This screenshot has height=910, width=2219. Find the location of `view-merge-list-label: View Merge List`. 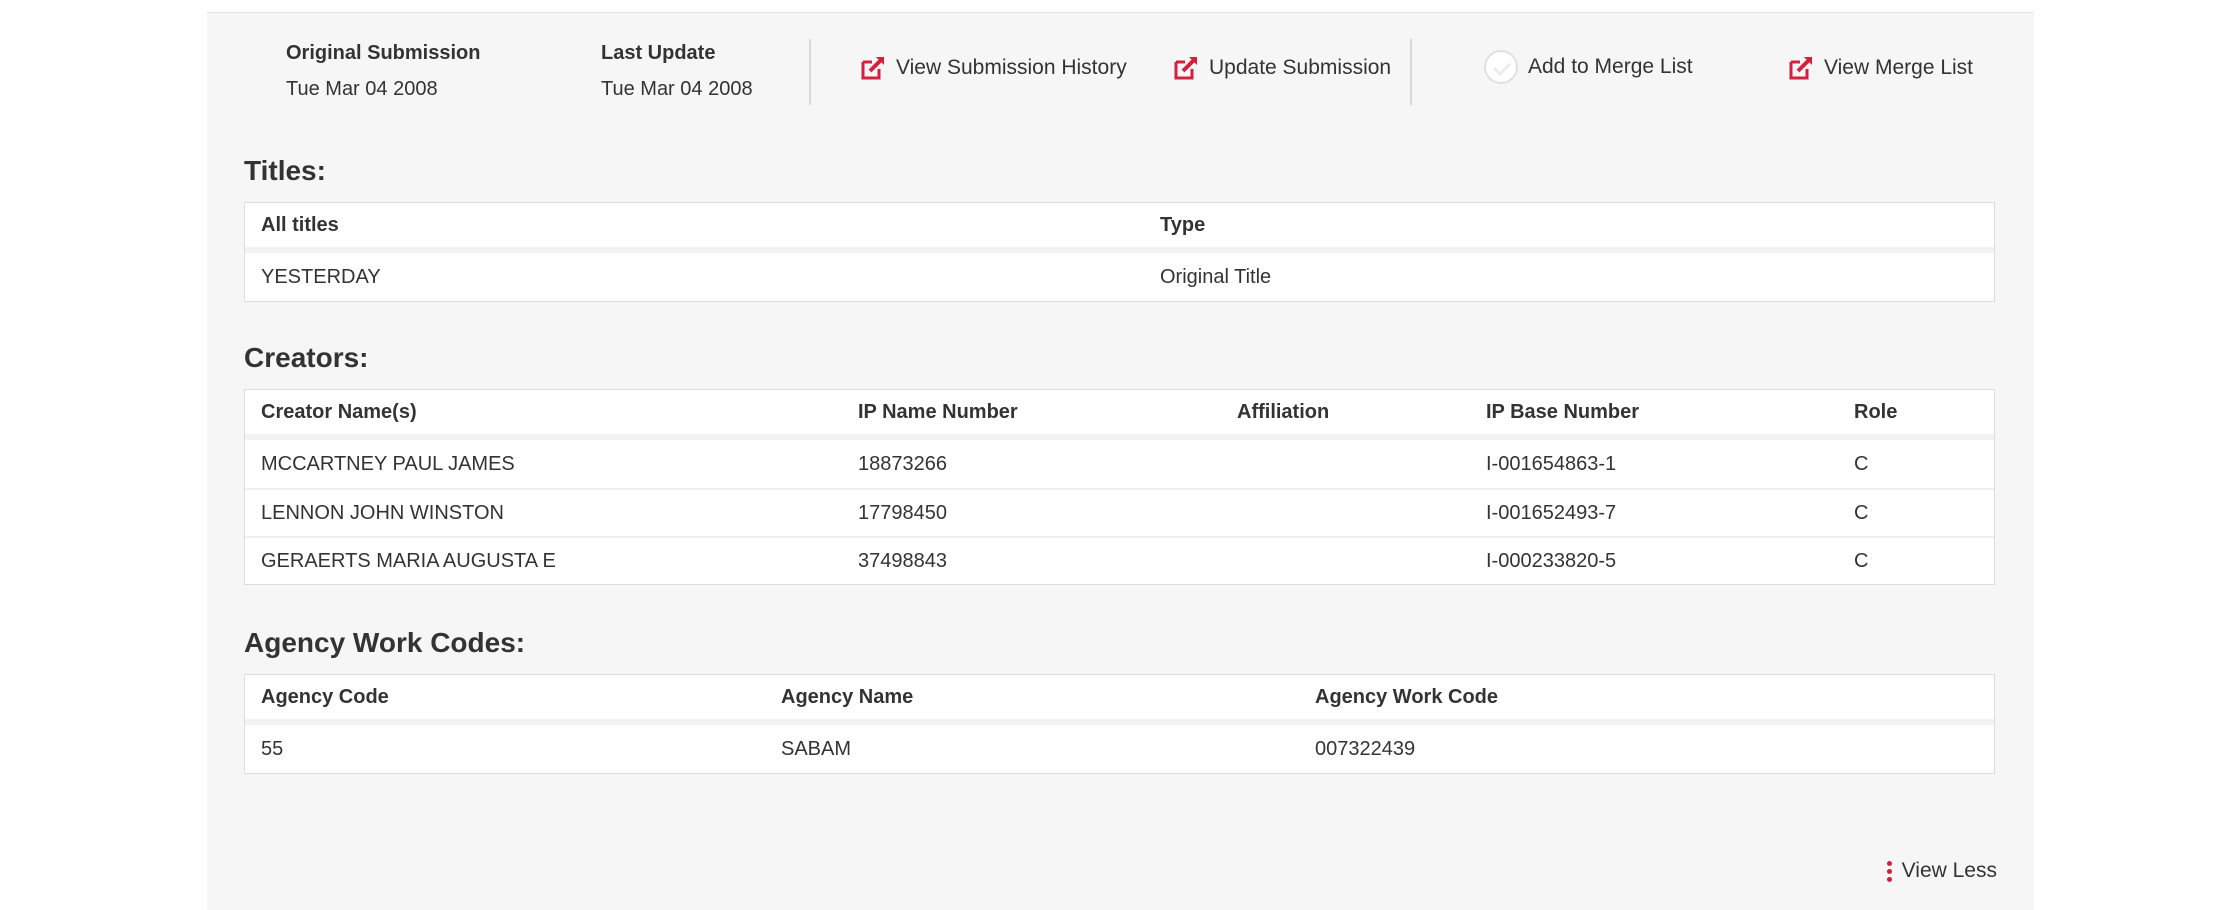

view-merge-list-label: View Merge List is located at coordinates (1899, 67).